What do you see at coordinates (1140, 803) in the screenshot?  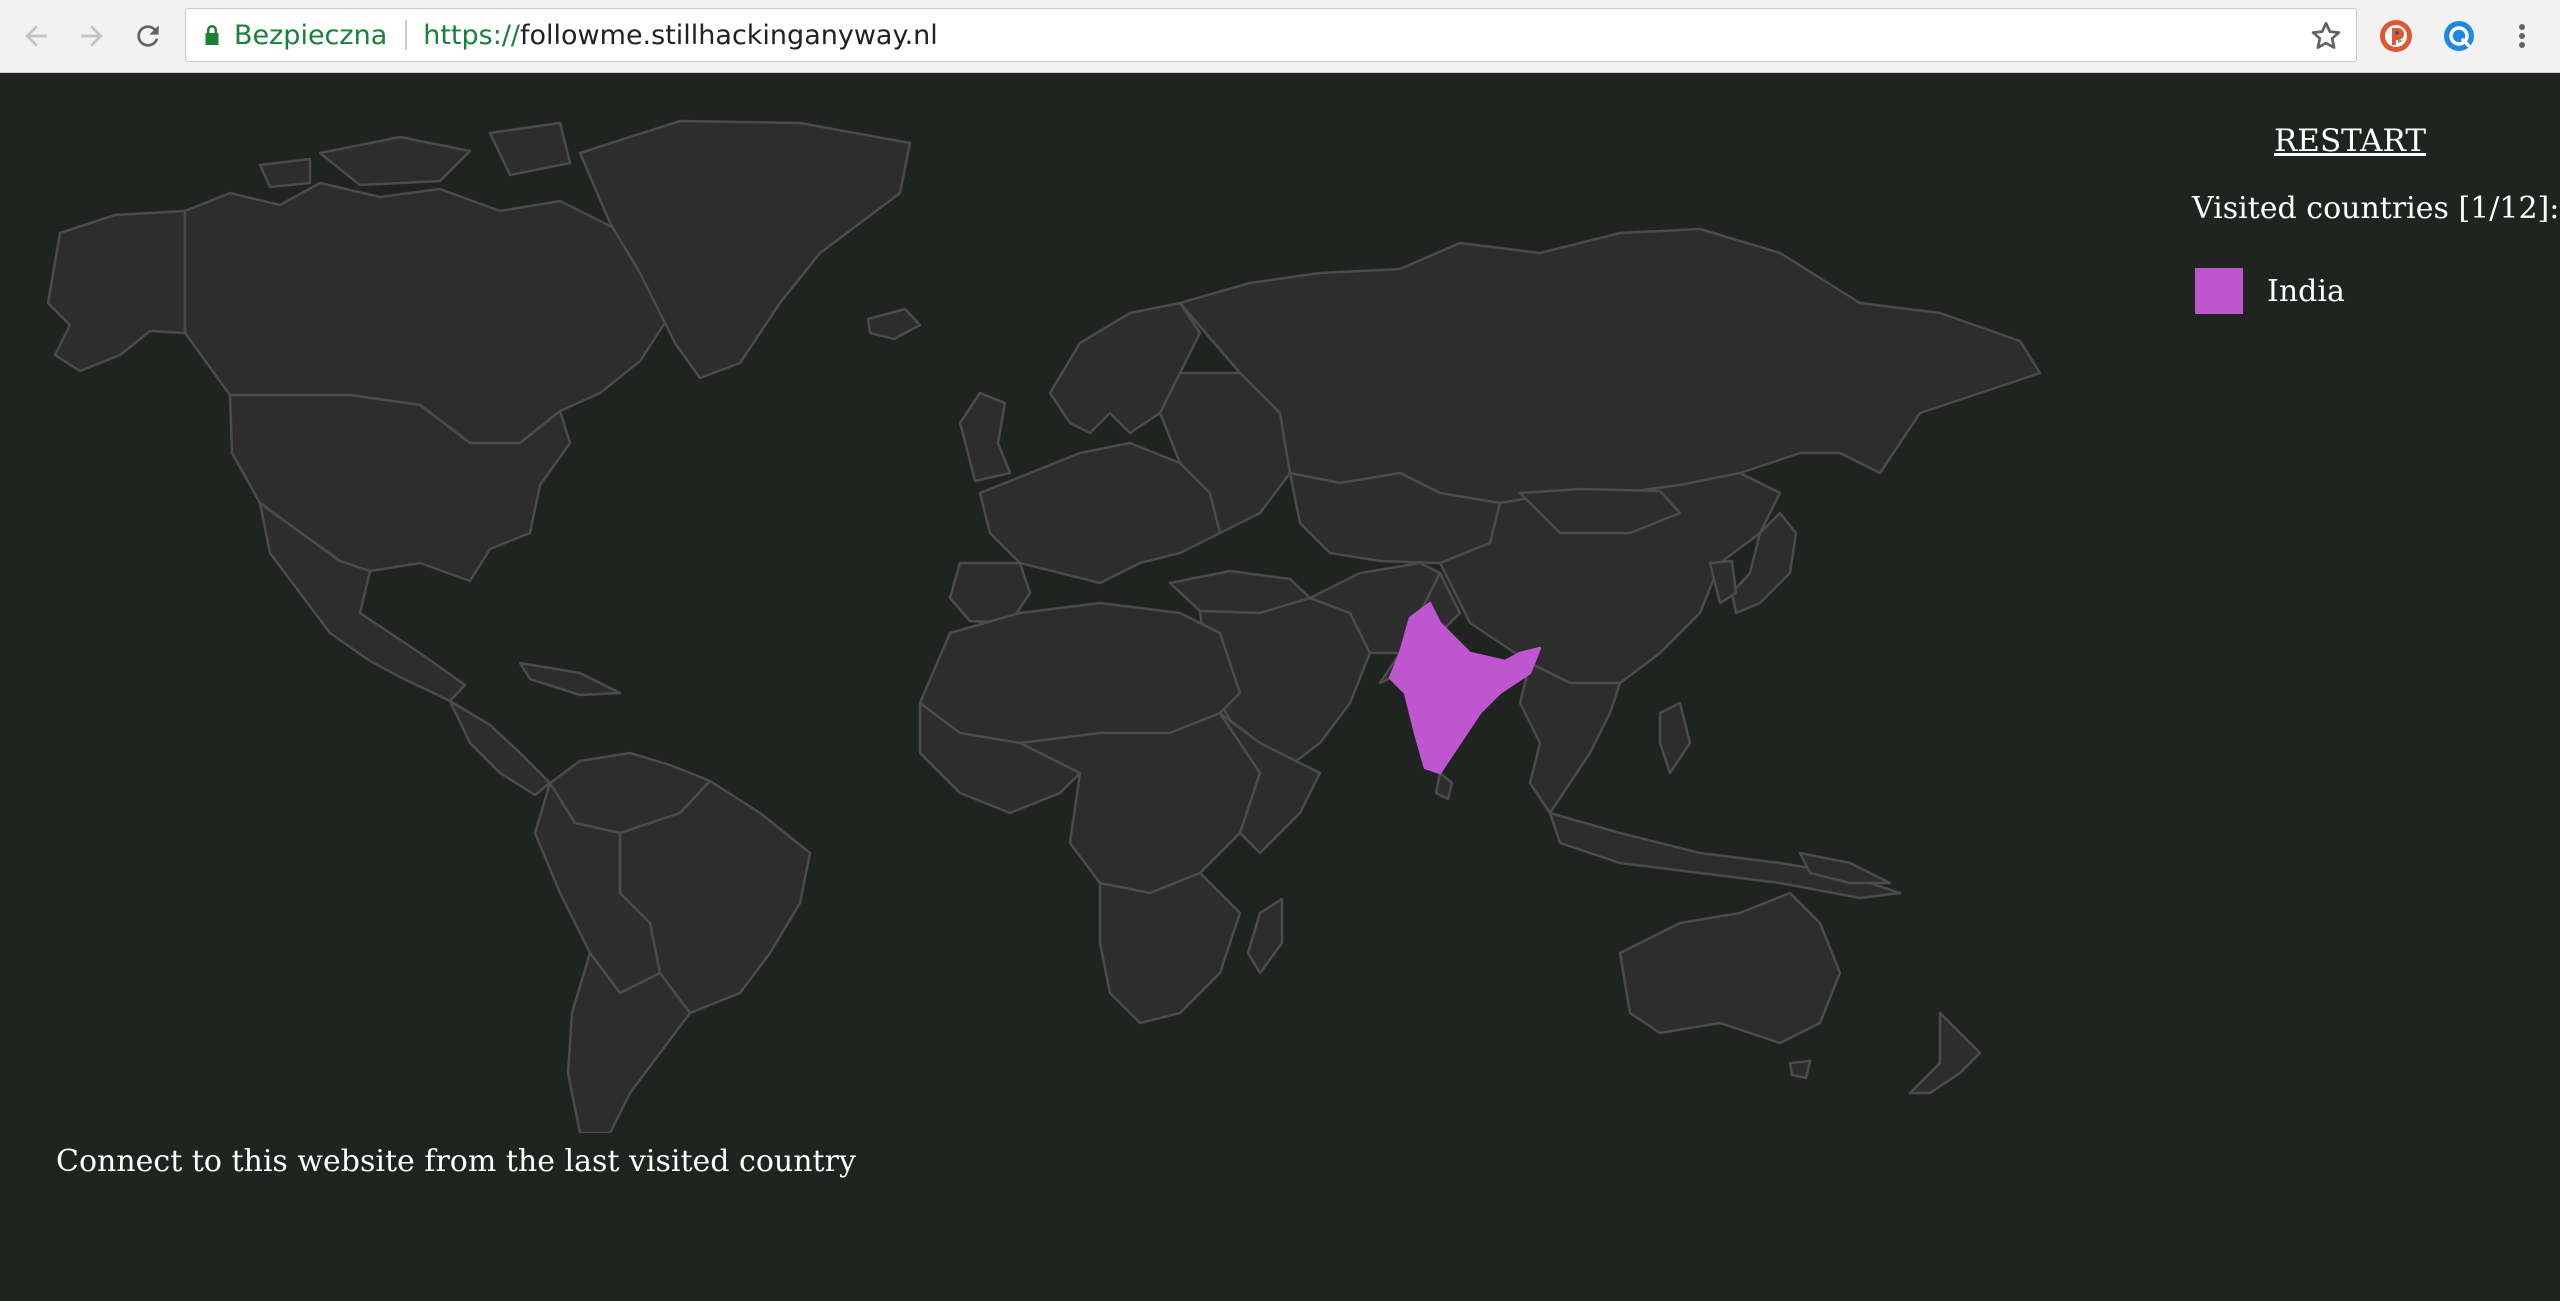 I see `country-central-africa` at bounding box center [1140, 803].